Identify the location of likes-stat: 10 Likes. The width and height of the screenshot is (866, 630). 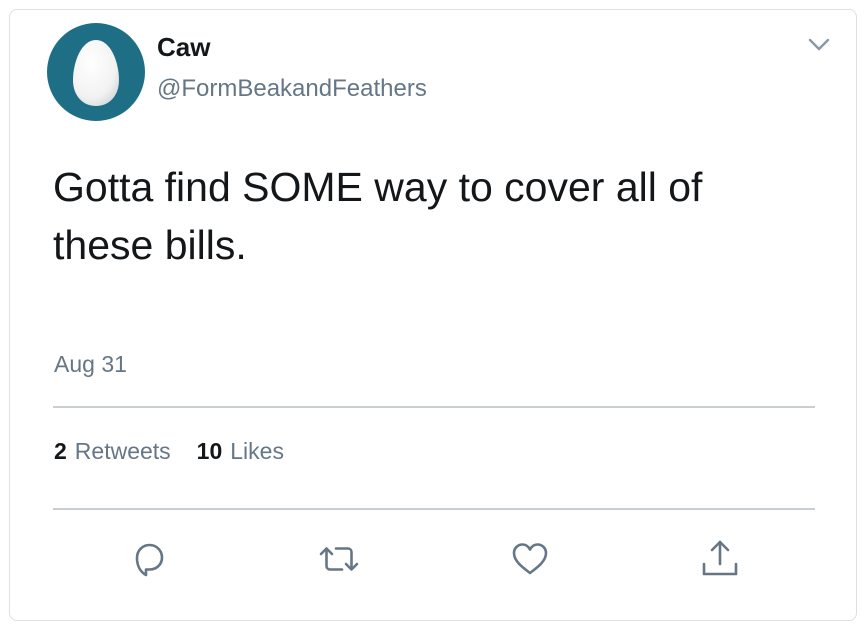
(240, 451).